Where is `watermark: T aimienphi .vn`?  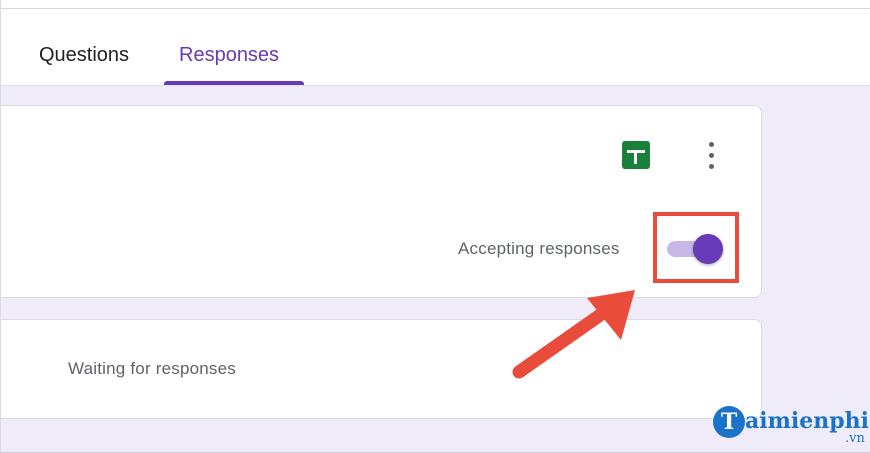 watermark: T aimienphi .vn is located at coordinates (791, 428).